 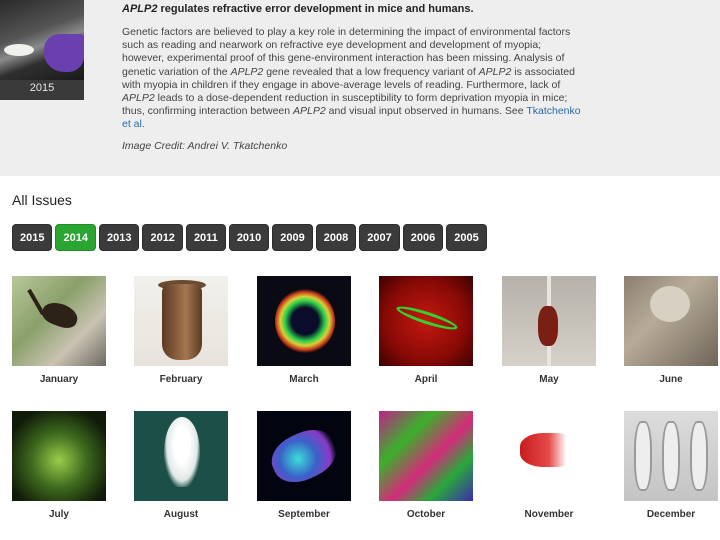 I want to click on featured-cover-year: 2015, so click(x=42, y=88).